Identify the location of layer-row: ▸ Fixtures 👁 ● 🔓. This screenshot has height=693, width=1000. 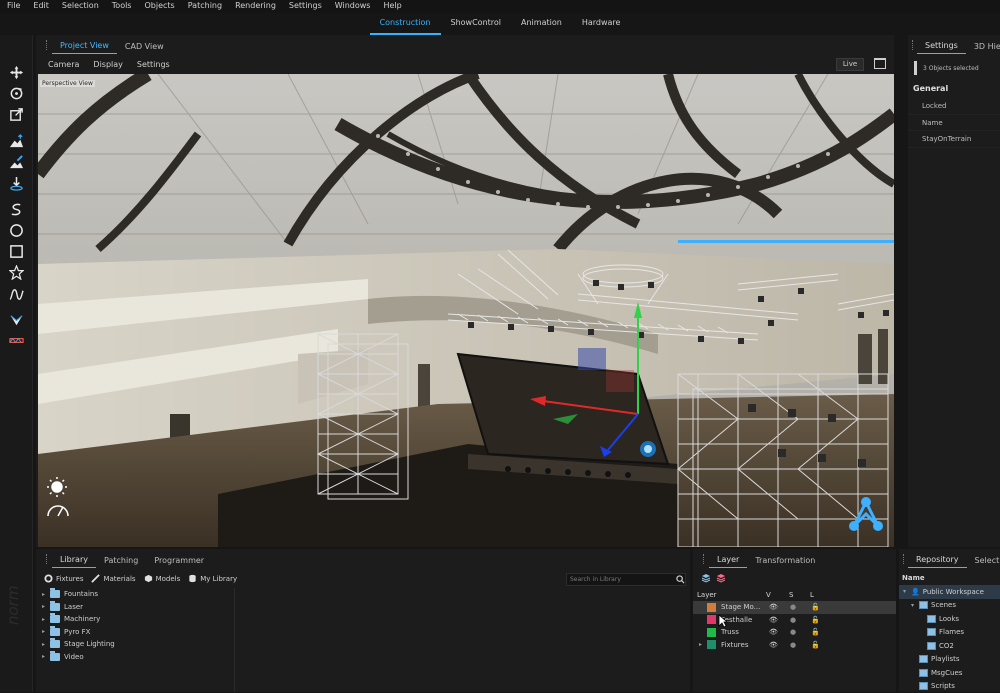
(794, 645).